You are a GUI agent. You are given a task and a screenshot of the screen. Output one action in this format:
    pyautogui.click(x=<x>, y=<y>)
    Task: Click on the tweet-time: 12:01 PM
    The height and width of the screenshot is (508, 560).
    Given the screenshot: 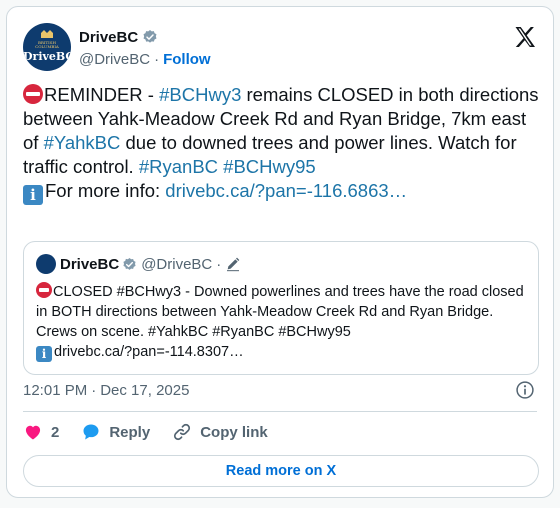 What is the action you would take?
    pyautogui.click(x=55, y=390)
    